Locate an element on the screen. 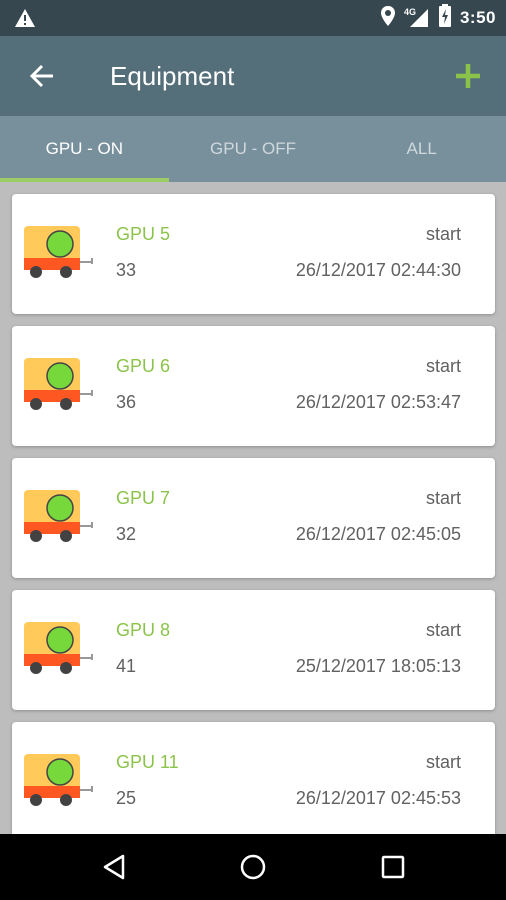 Image resolution: width=506 pixels, height=900 pixels. gpu-number: 41 is located at coordinates (126, 666).